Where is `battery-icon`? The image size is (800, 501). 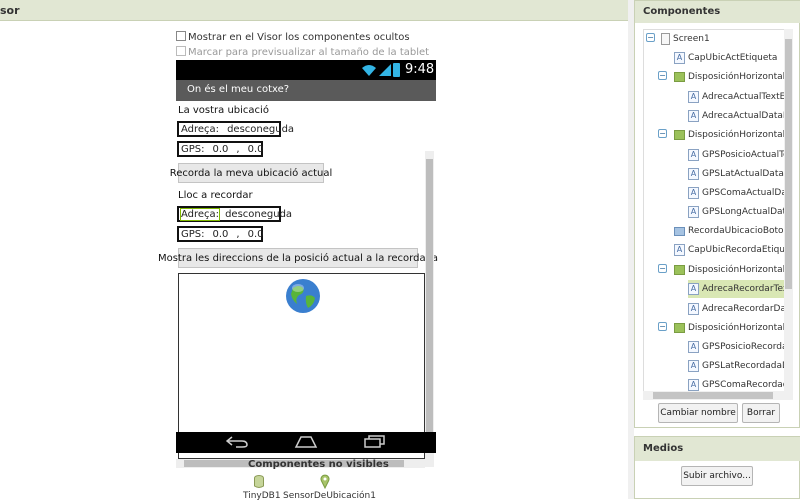
battery-icon is located at coordinates (396, 70).